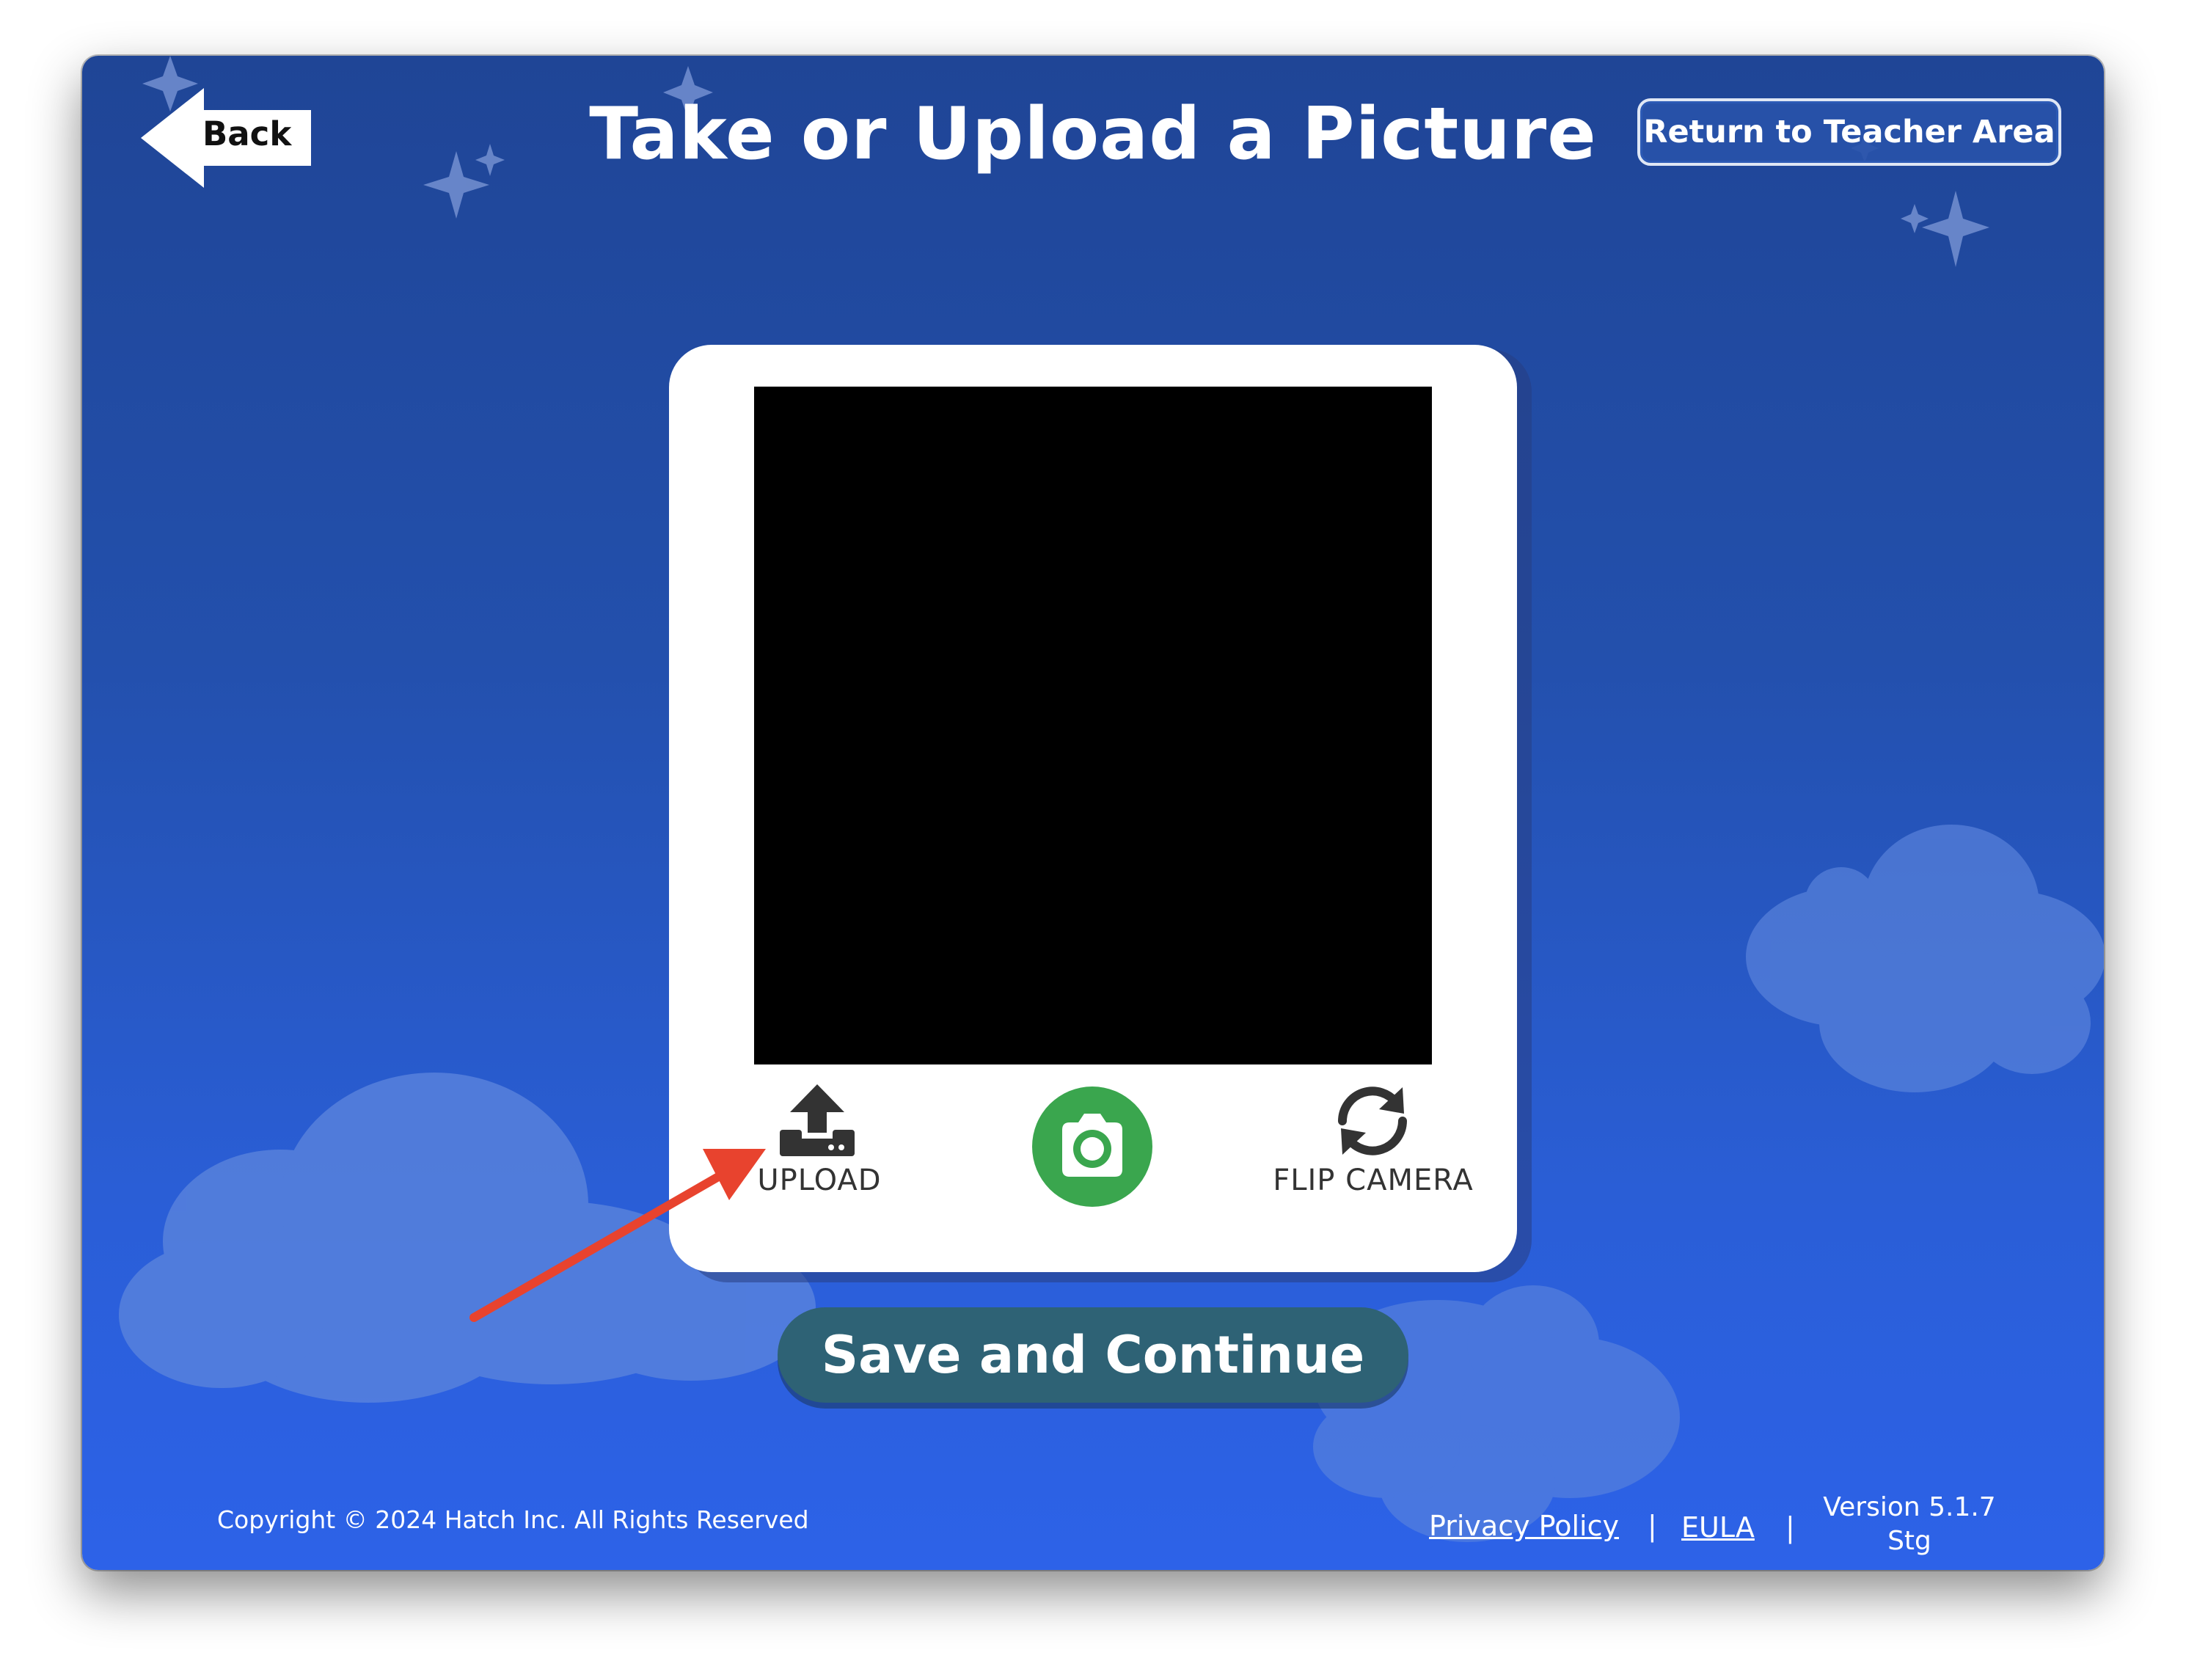  What do you see at coordinates (1910, 1507) in the screenshot?
I see `version-number: Version 5.1.7` at bounding box center [1910, 1507].